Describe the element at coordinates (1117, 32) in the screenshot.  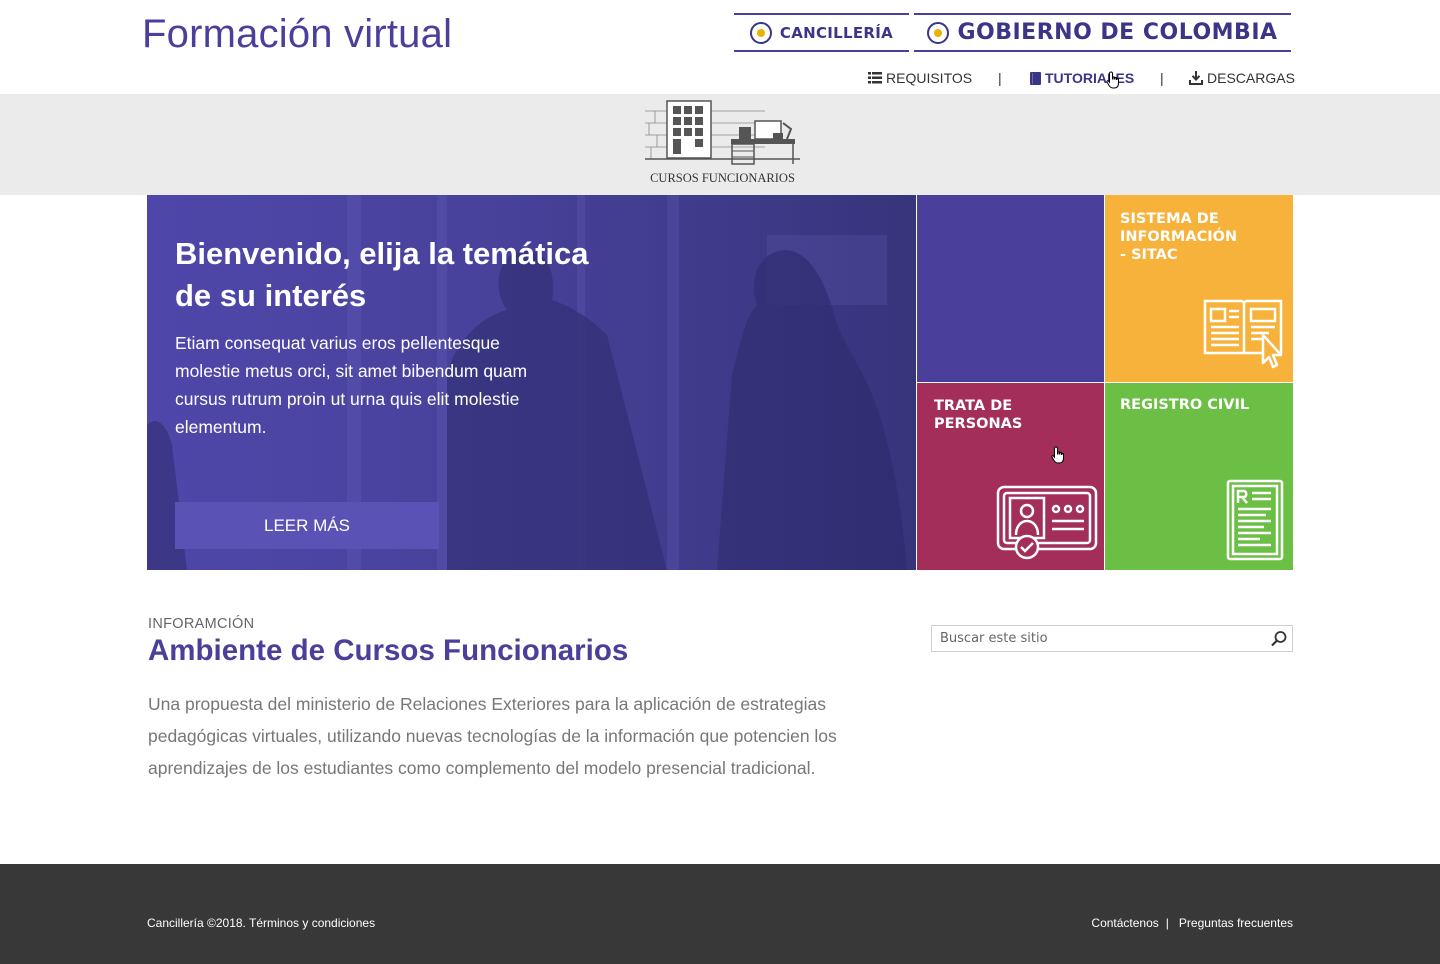
I see `gobierno-label: GOBIERNO DE COLOMBIA` at that location.